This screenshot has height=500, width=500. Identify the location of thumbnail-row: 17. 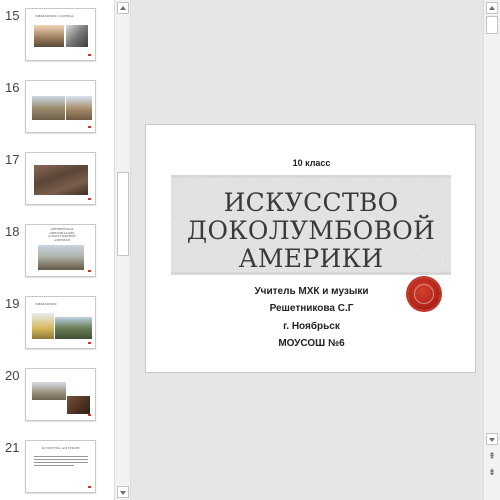
(57, 180).